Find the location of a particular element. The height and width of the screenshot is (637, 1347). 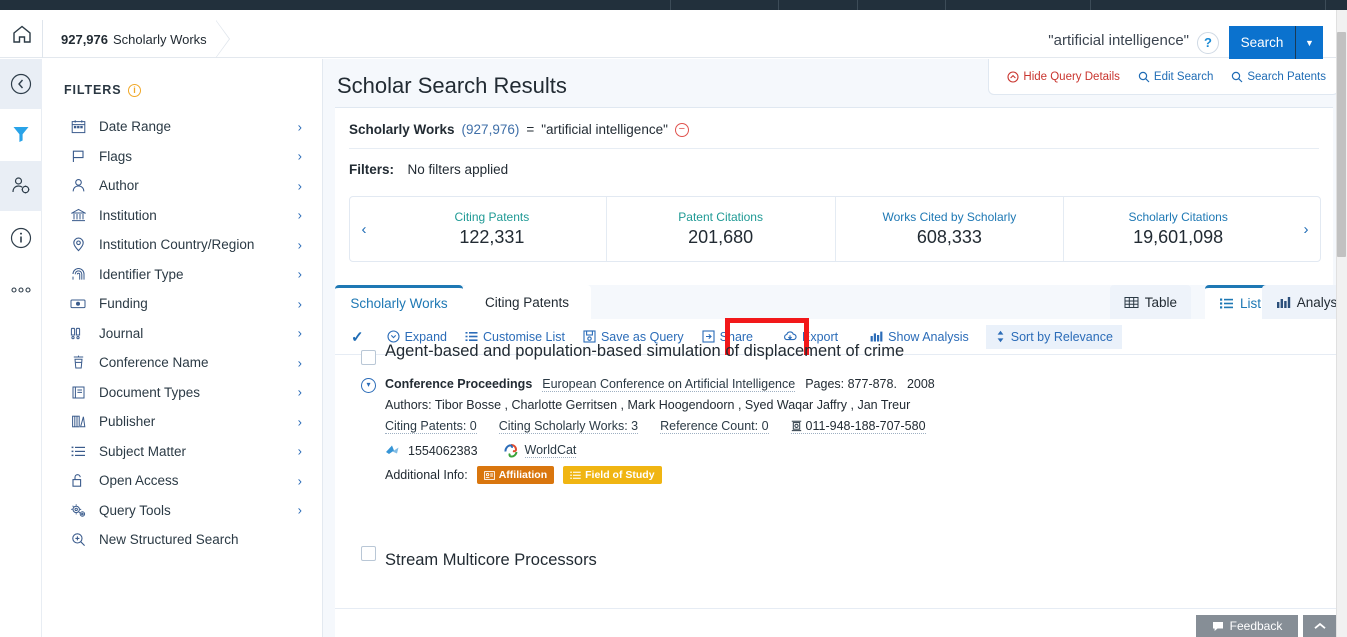

metrics-prev-arrow: ‹ is located at coordinates (364, 229).